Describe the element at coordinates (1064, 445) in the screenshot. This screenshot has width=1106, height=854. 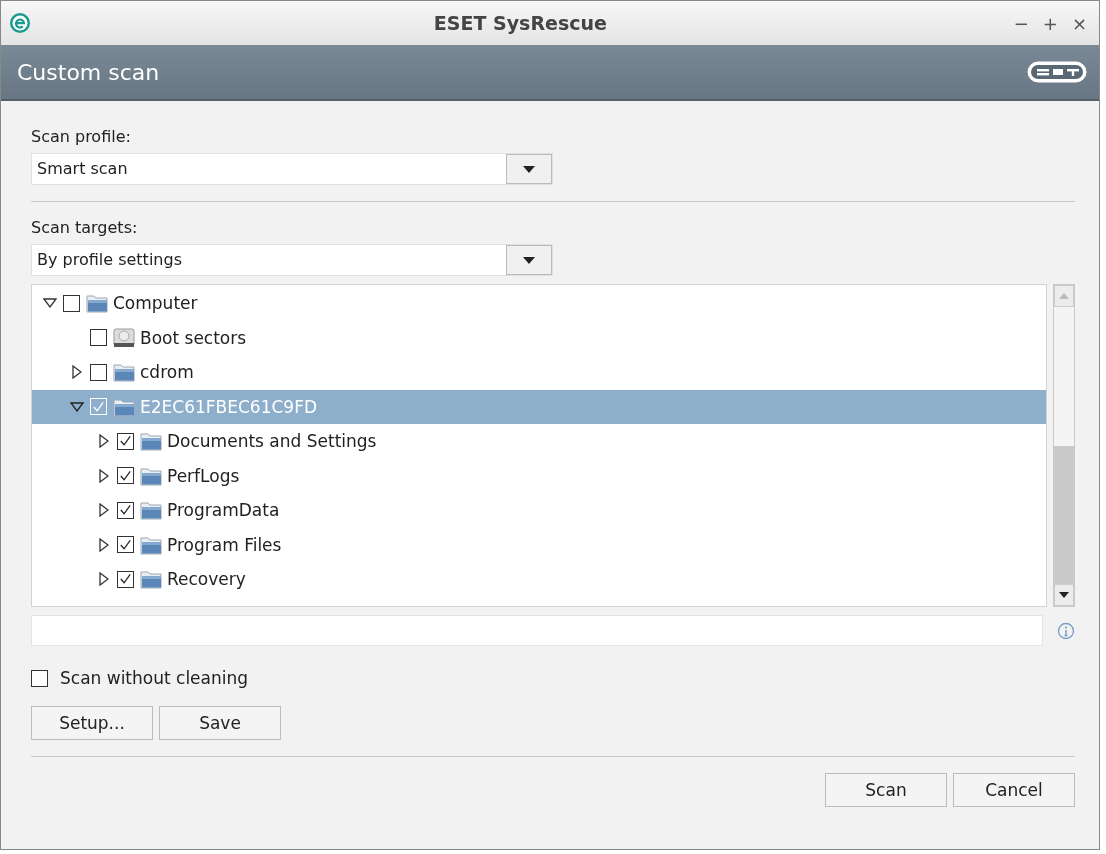
I see `scrollbar` at that location.